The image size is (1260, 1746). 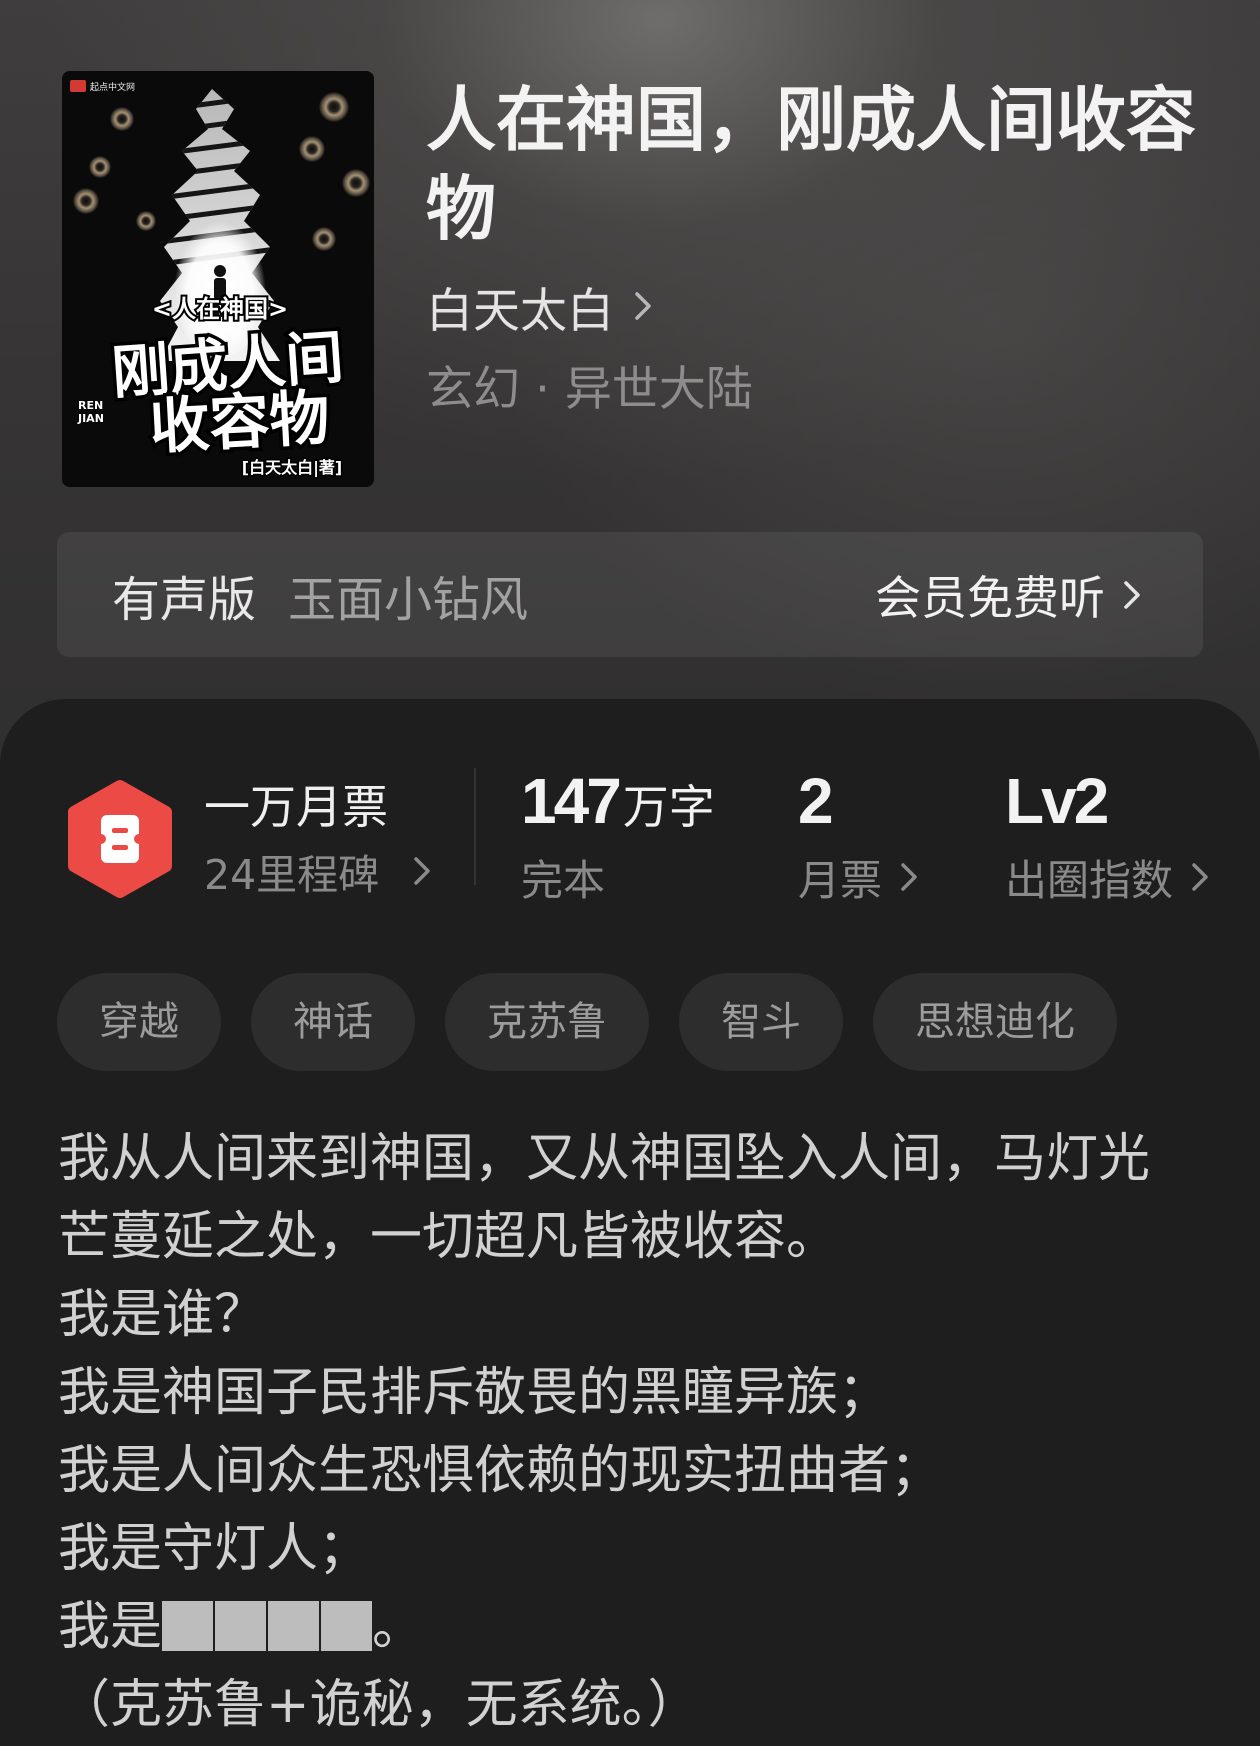 I want to click on author-name: 白天太白, so click(x=520, y=311).